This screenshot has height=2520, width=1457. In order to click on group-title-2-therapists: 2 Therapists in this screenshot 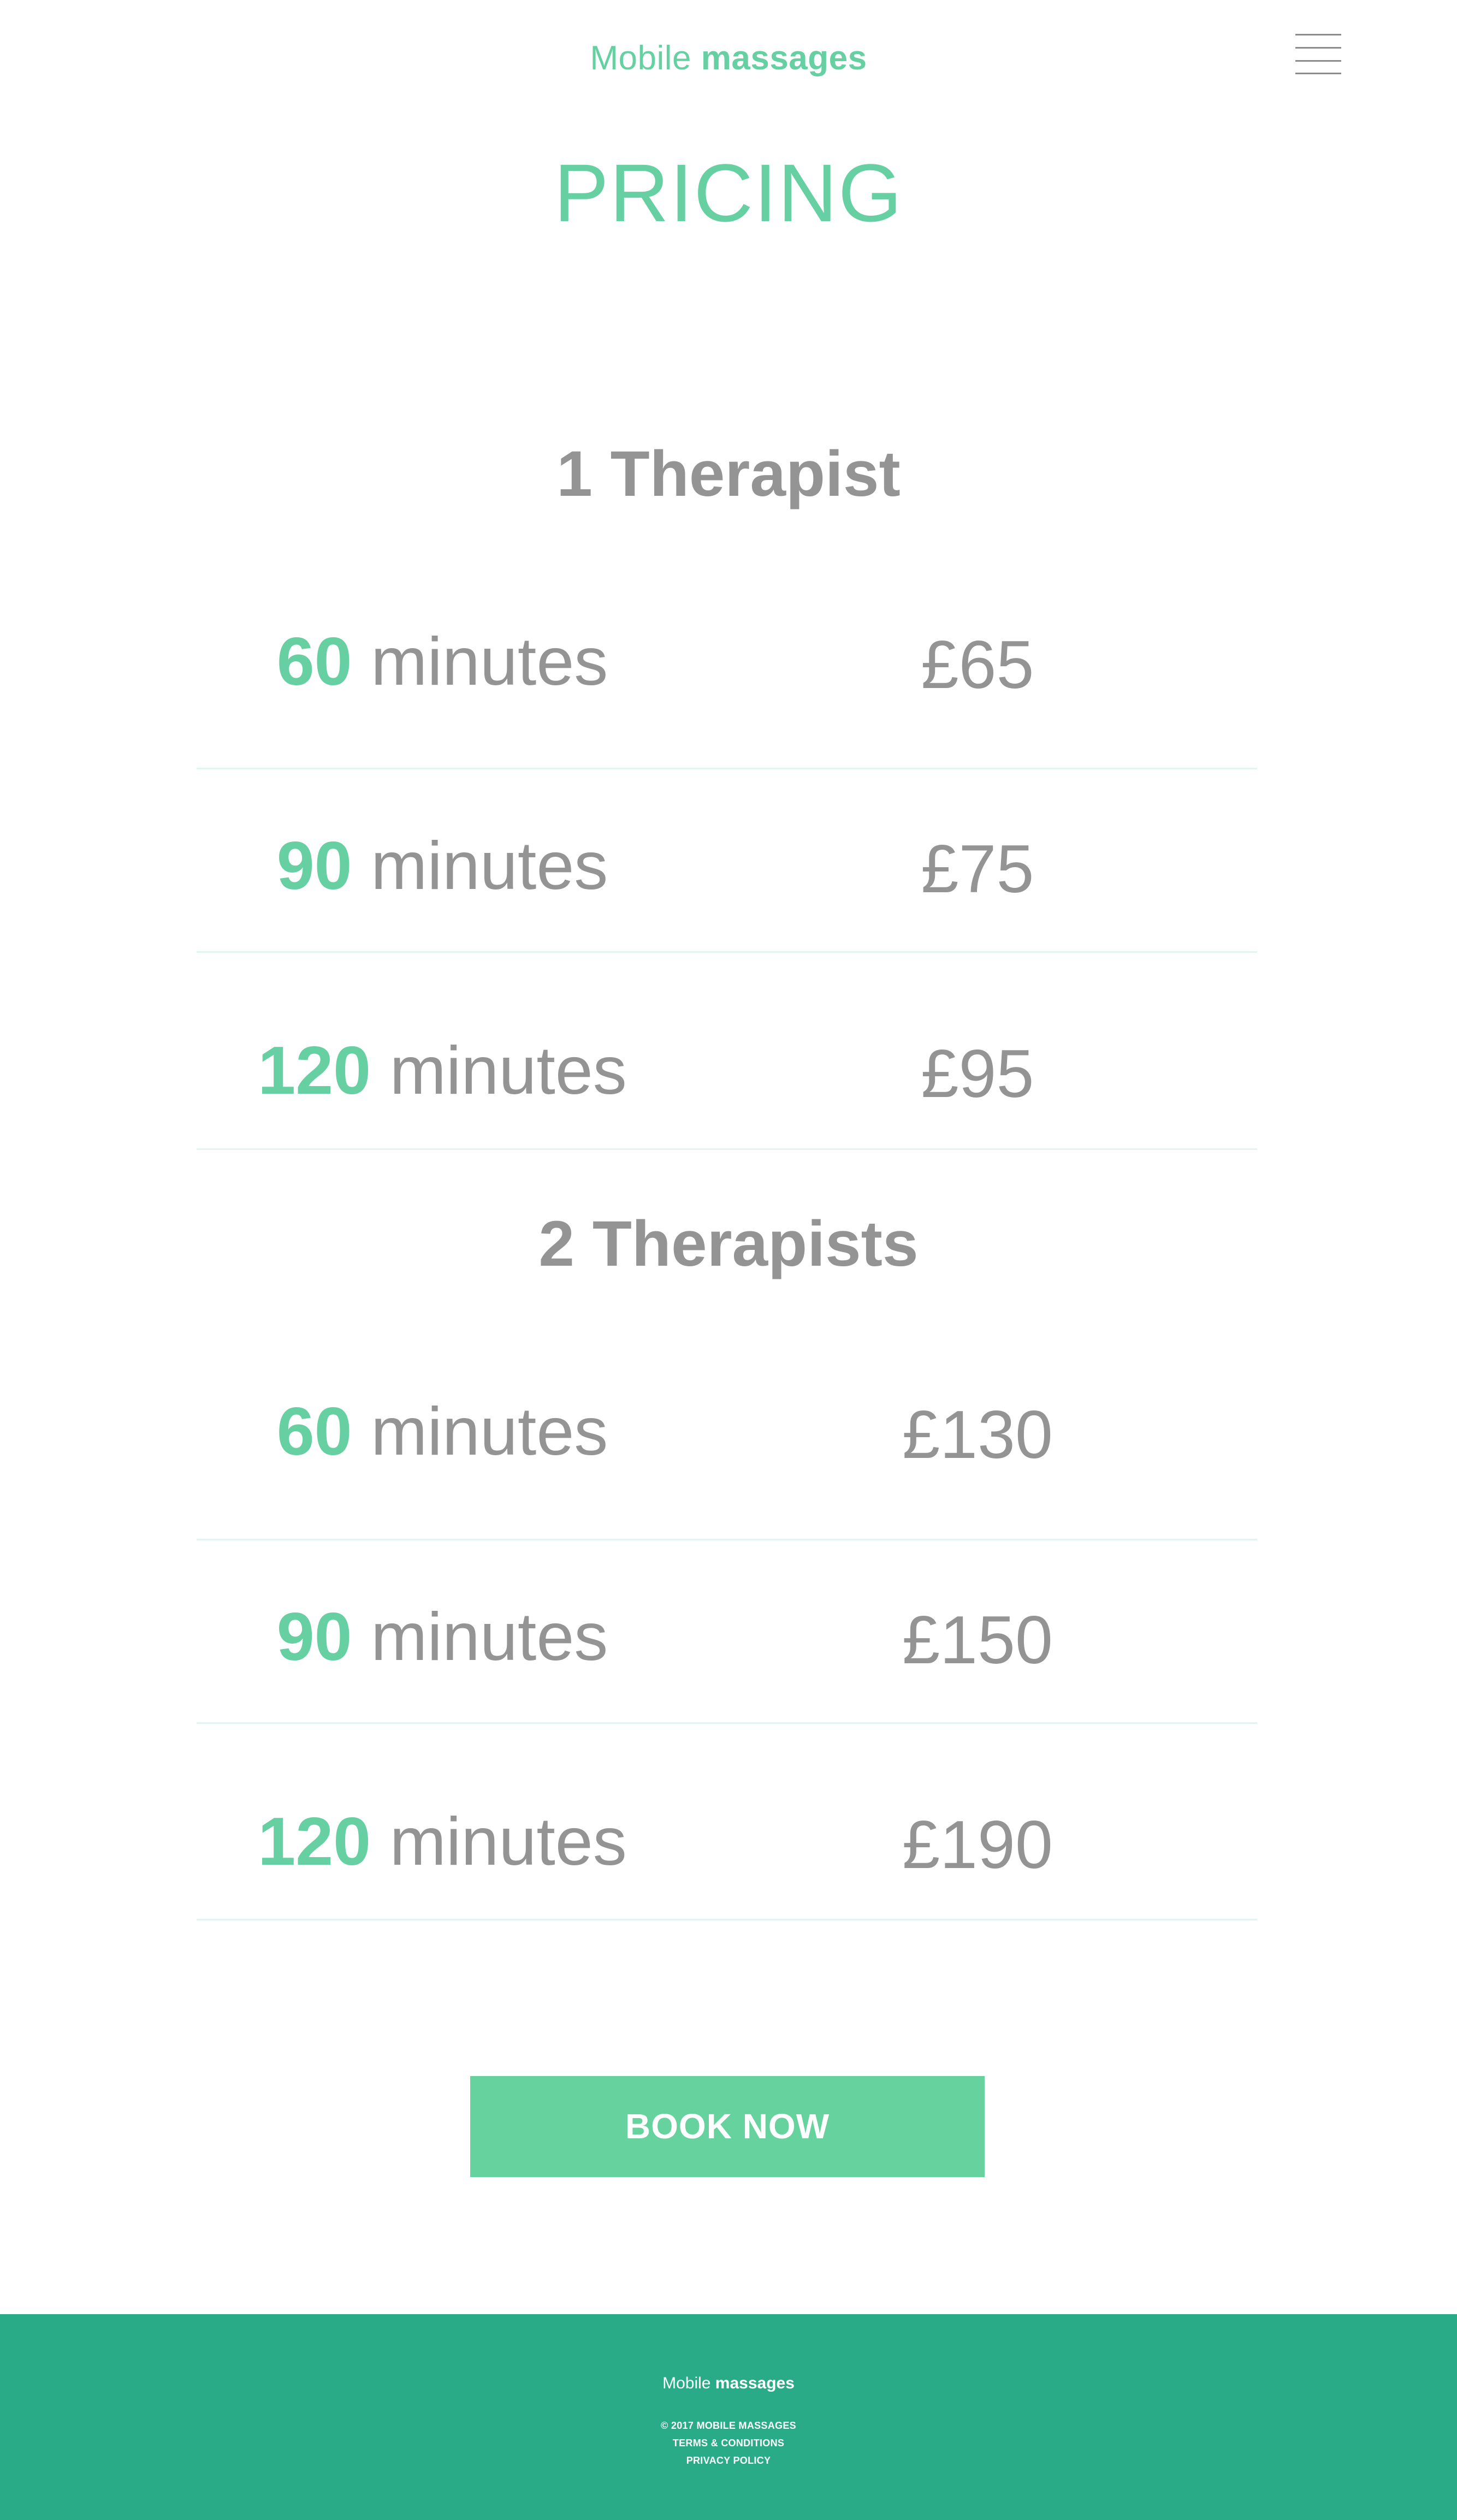, I will do `click(728, 1244)`.